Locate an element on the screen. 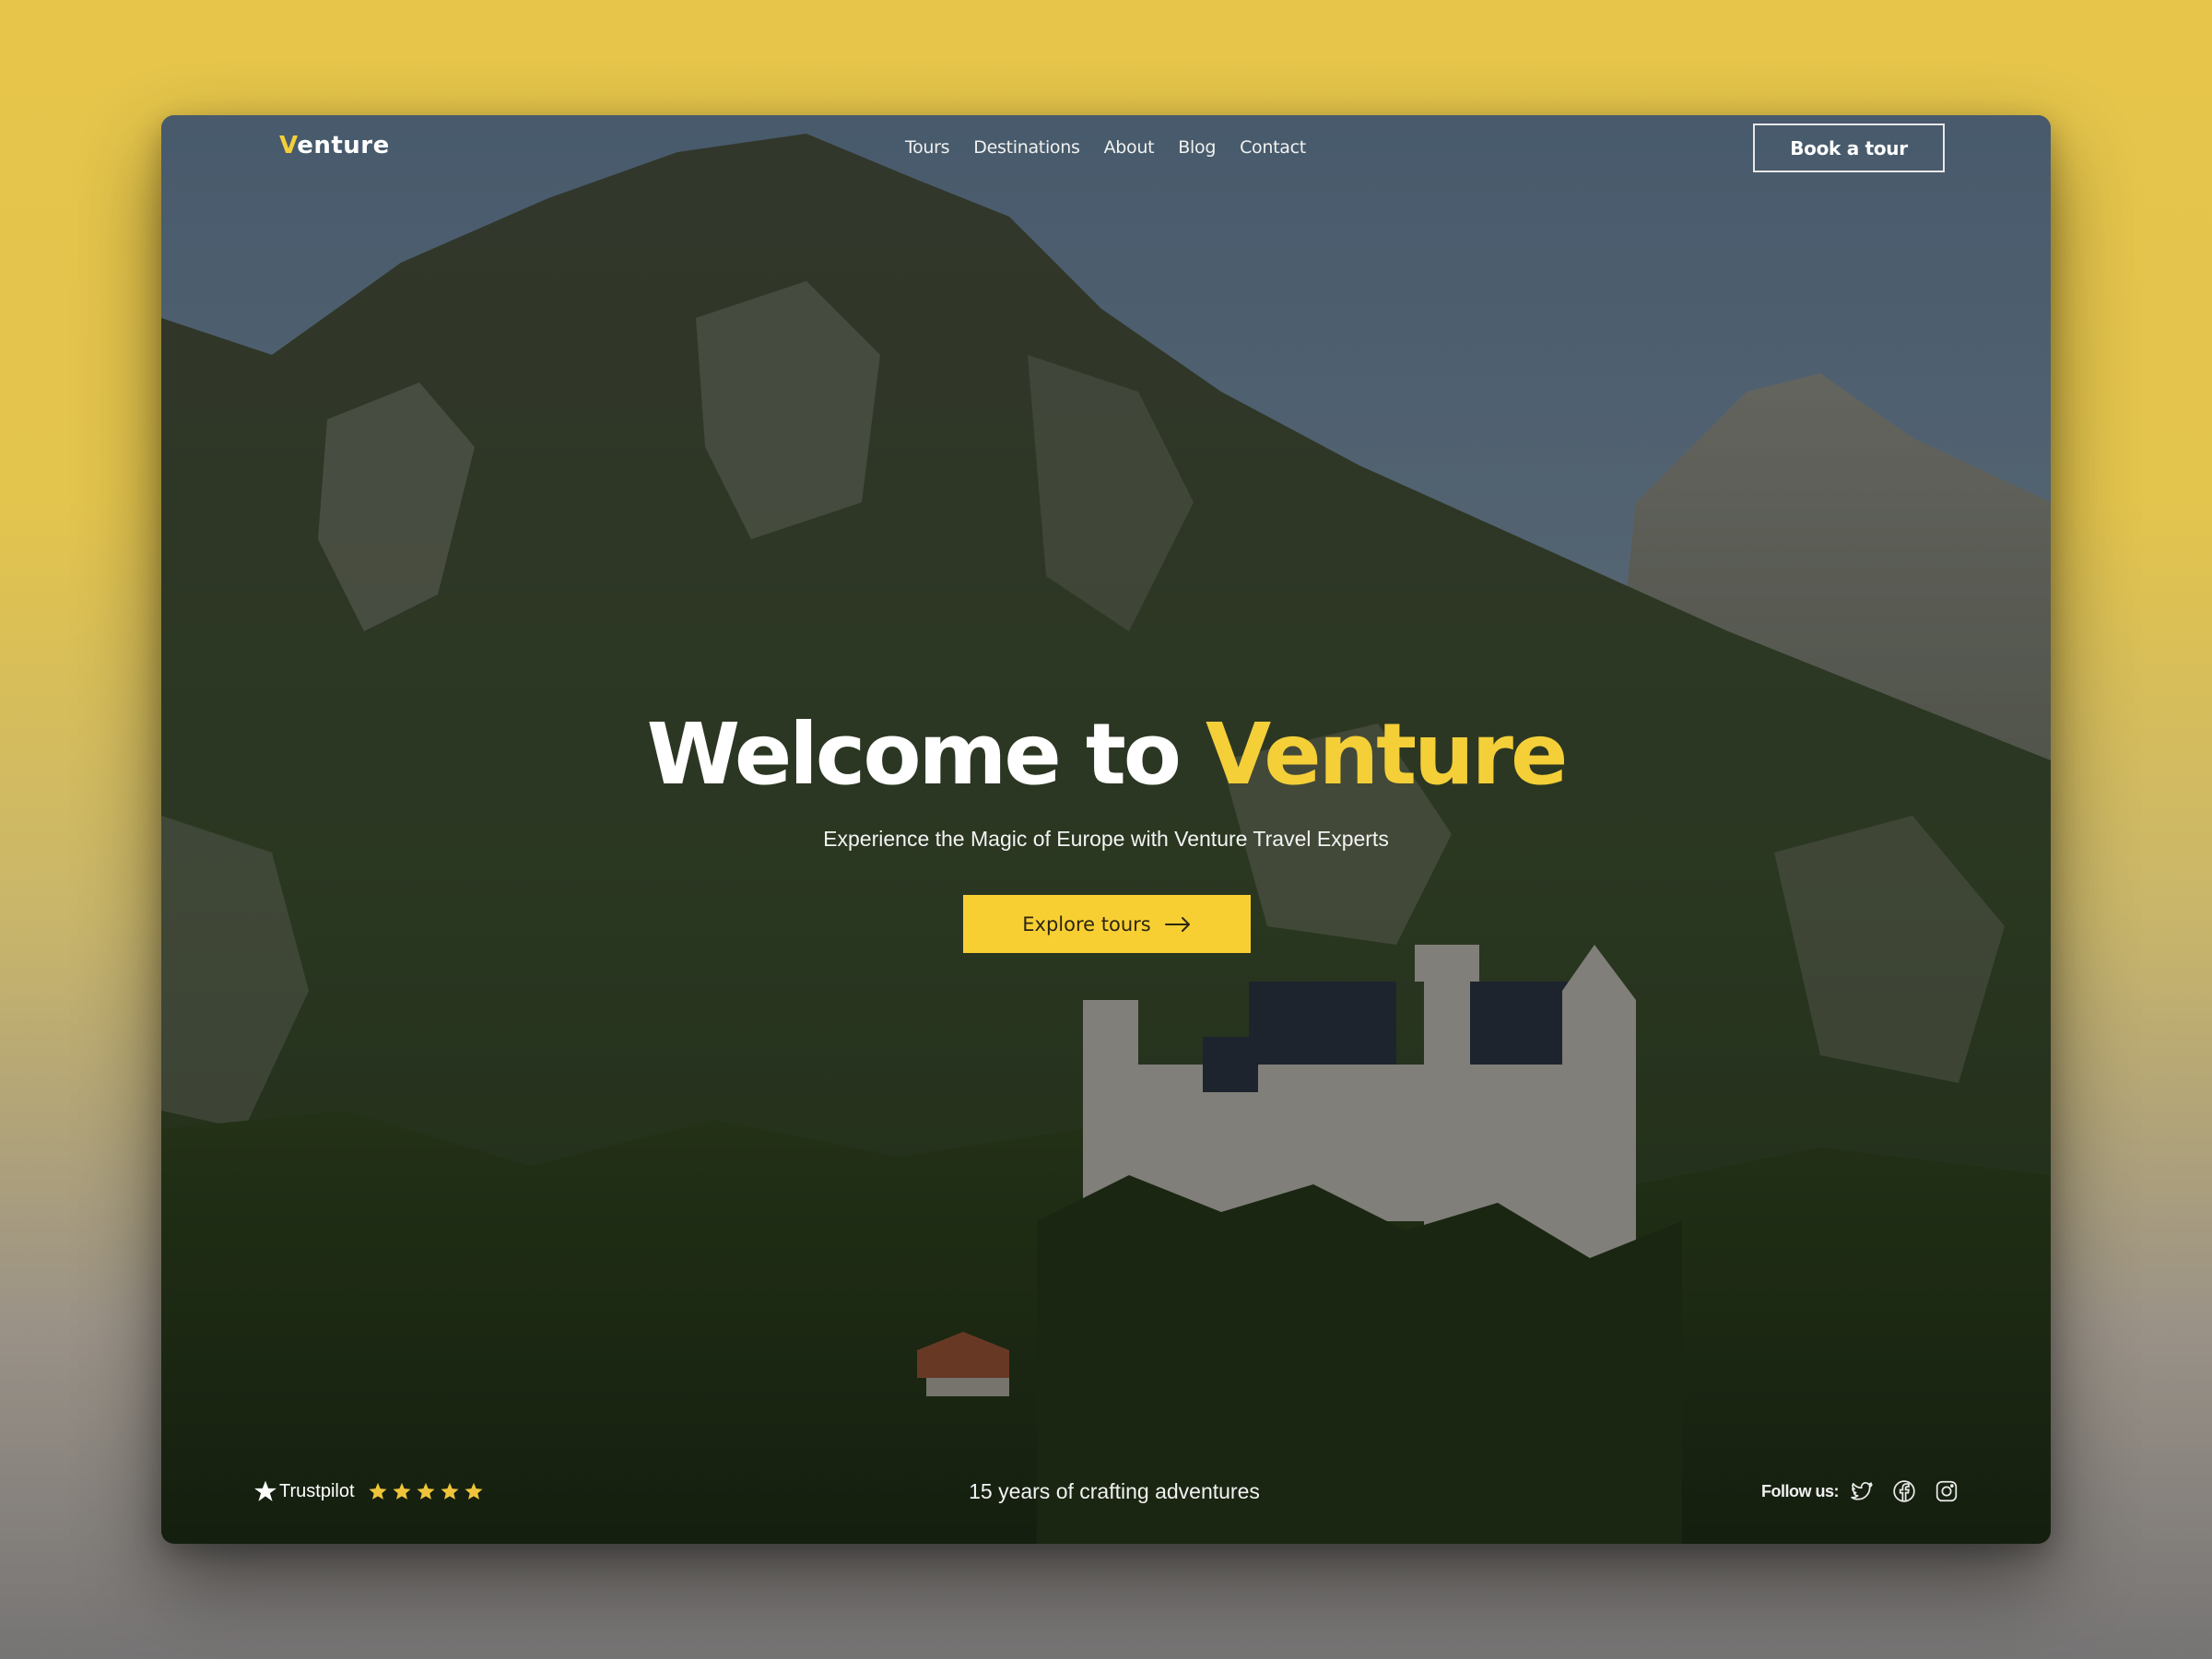 The image size is (2212, 1659). nav-contact: Contact is located at coordinates (1273, 147).